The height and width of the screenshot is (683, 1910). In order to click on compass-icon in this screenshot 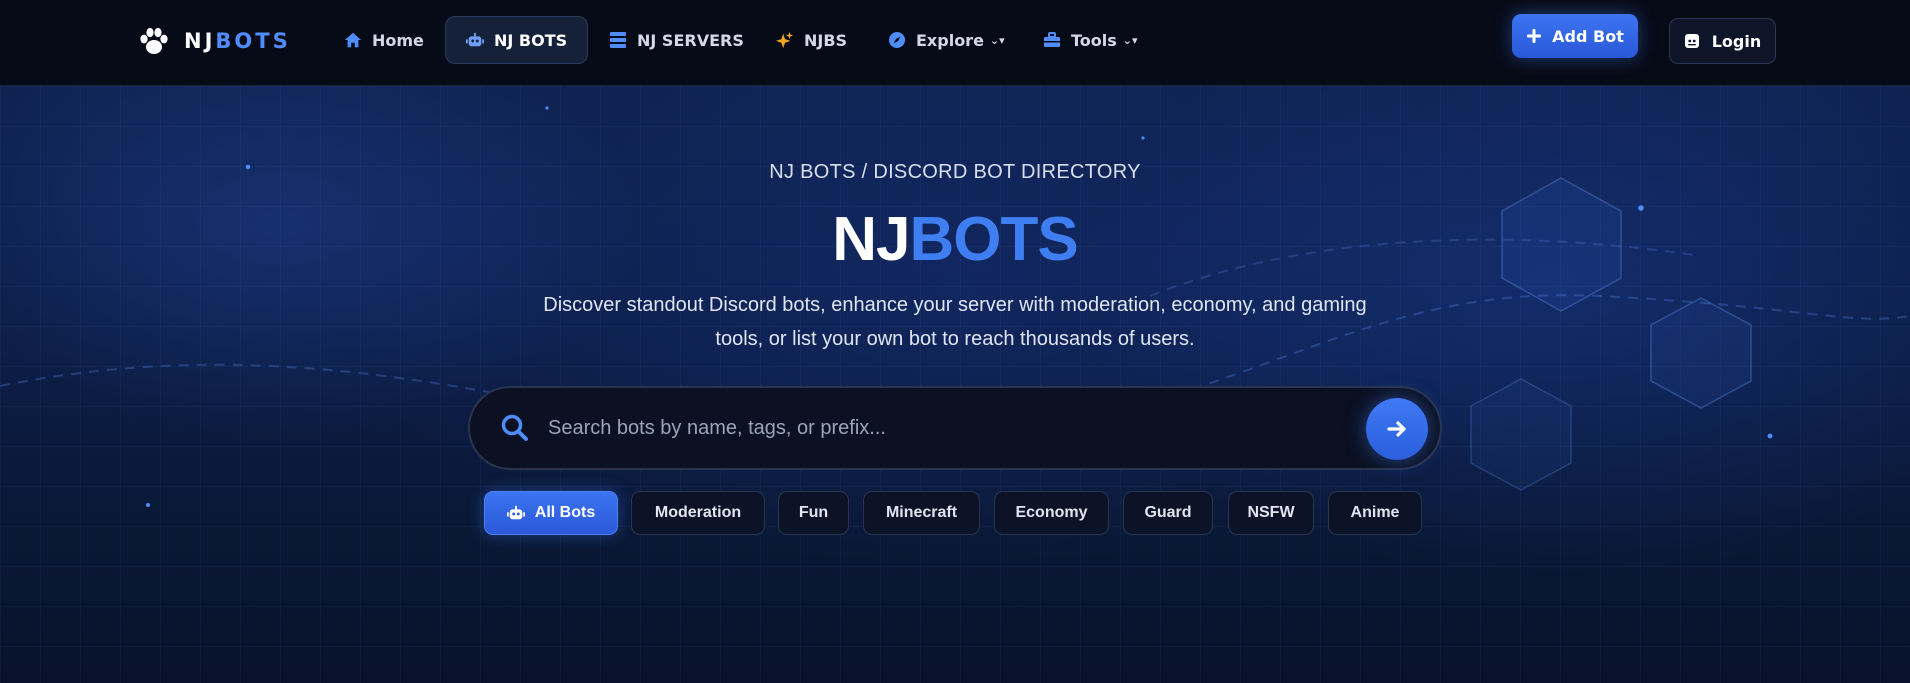, I will do `click(897, 40)`.